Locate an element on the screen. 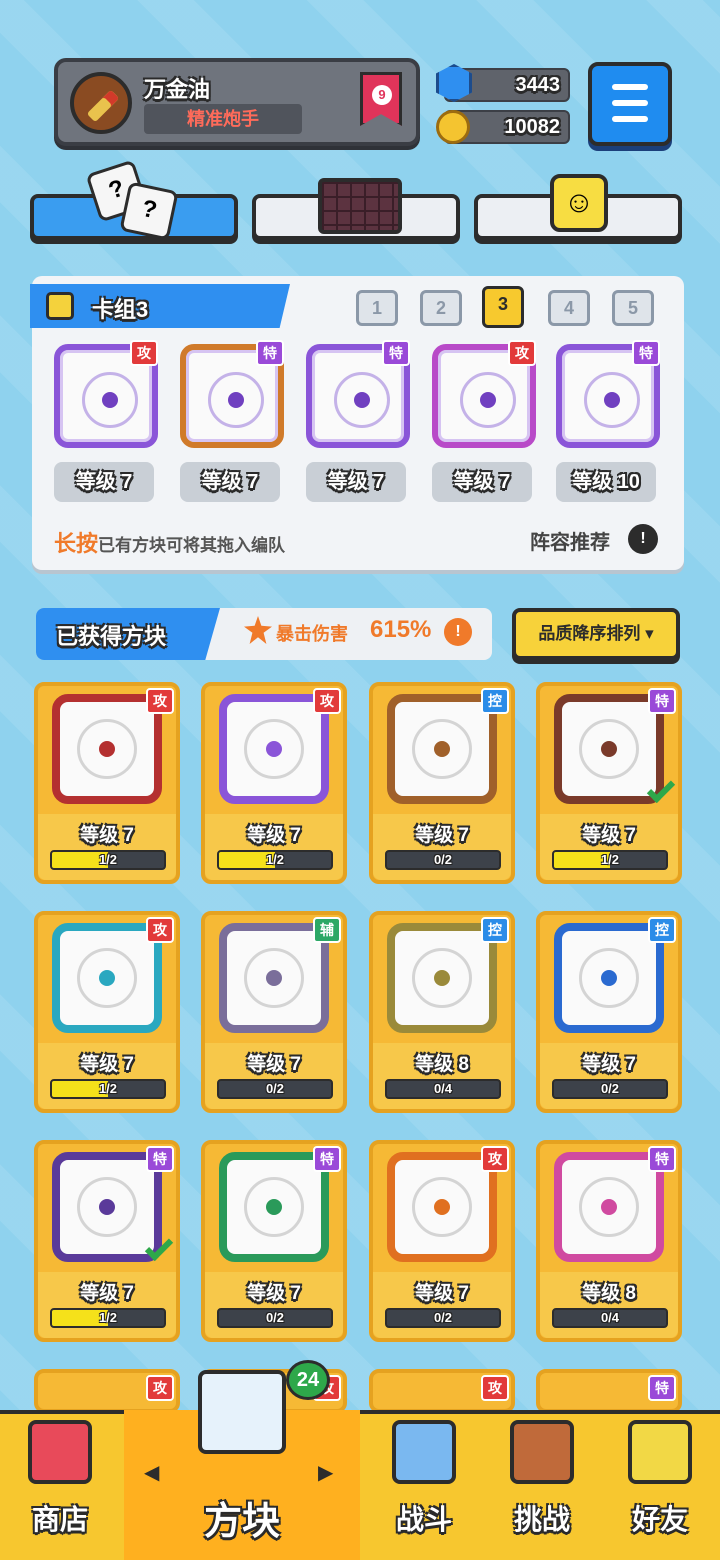 This screenshot has width=720, height=1560. nav-challenge-label: 挑战 is located at coordinates (541, 1519).